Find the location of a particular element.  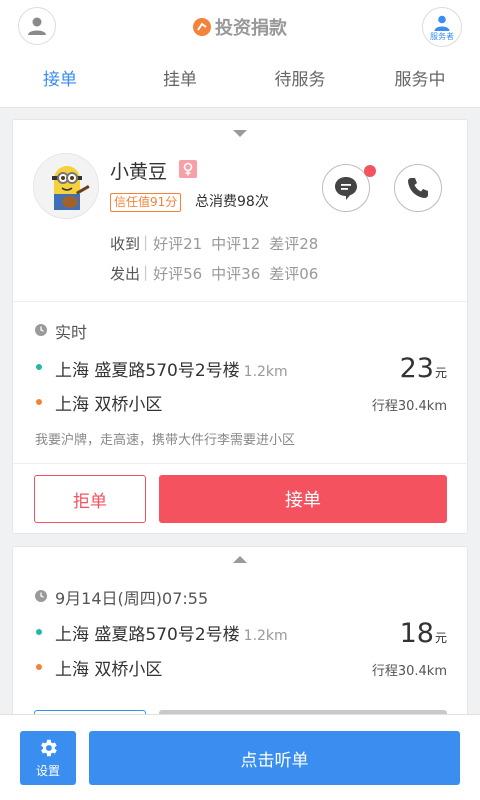

sent-good: 好评56 is located at coordinates (178, 274).